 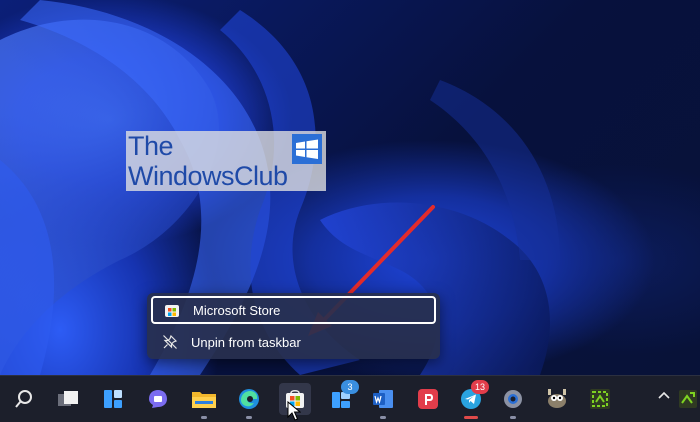 I want to click on chevron-up-icon, so click(x=664, y=395).